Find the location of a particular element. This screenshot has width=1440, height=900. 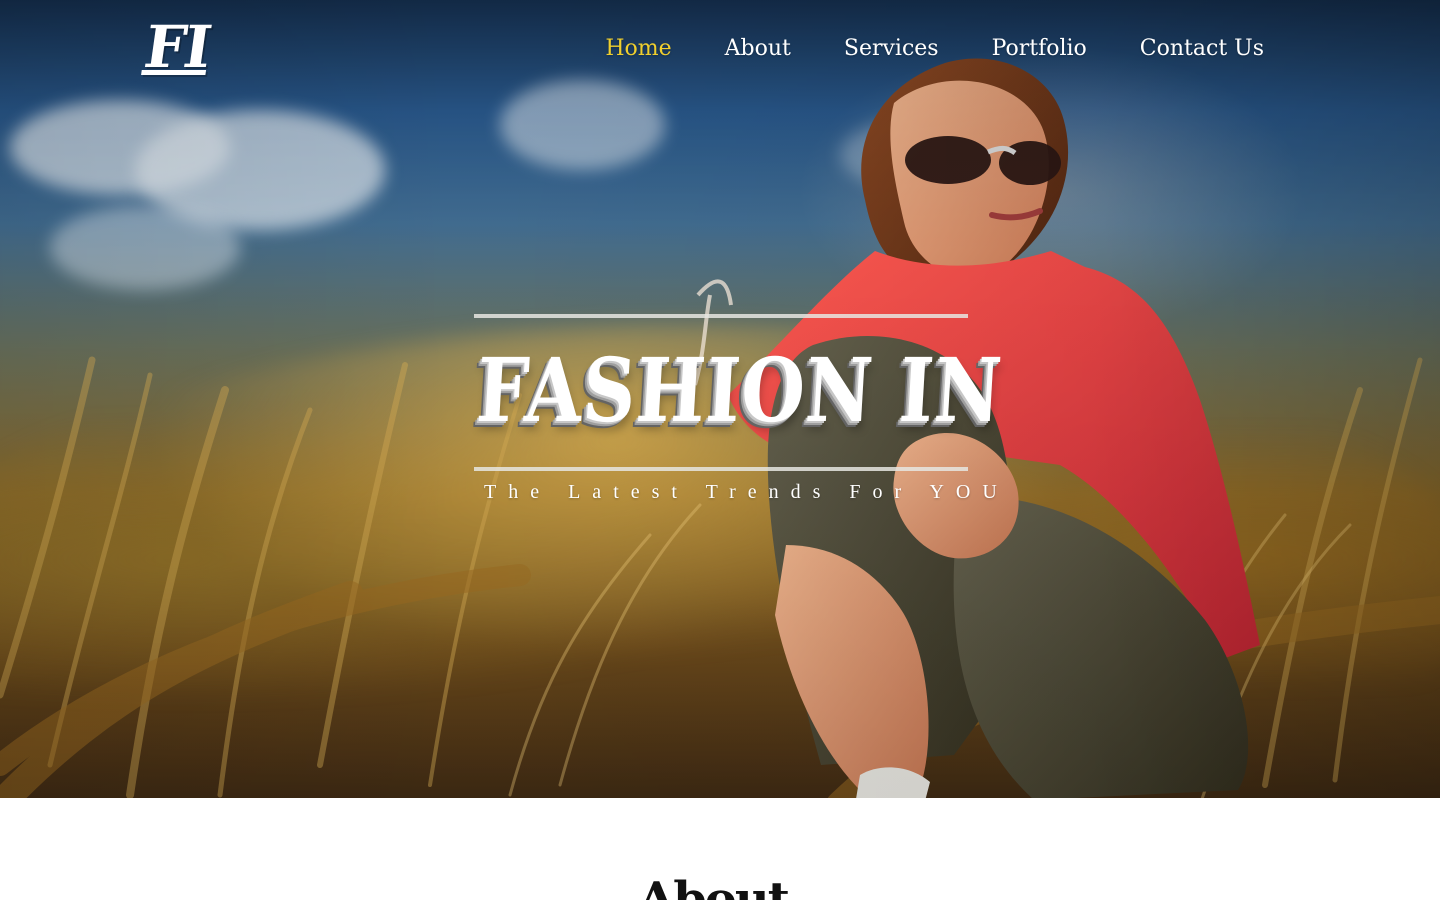

hero-bottom-divider is located at coordinates (721, 469).